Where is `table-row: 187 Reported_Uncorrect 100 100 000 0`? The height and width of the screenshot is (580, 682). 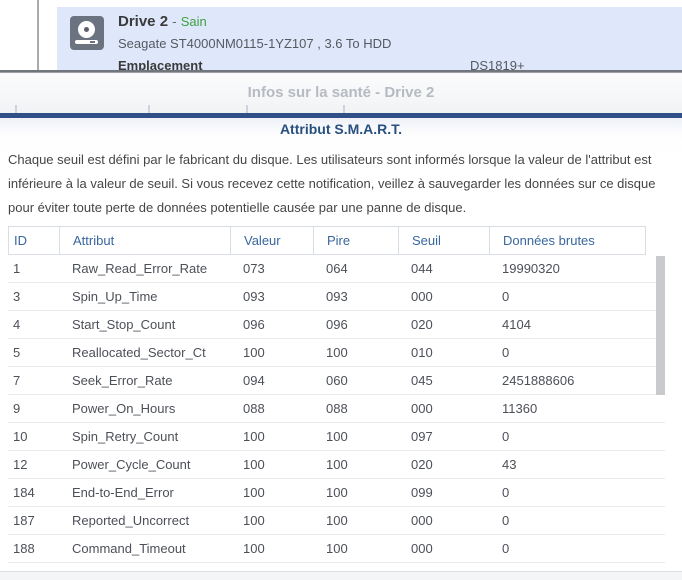 table-row: 187 Reported_Uncorrect 100 100 000 0 is located at coordinates (336, 521).